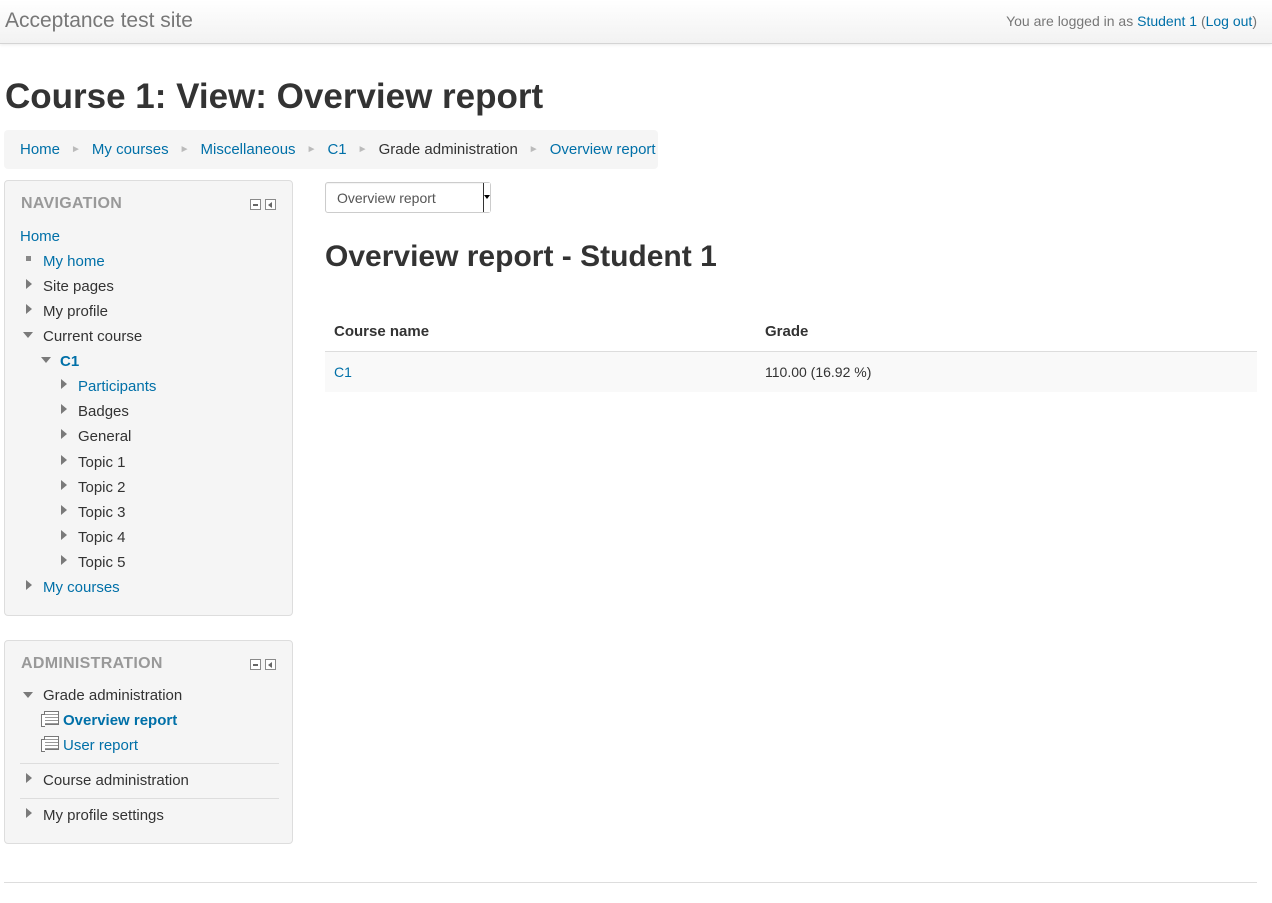  Describe the element at coordinates (263, 664) in the screenshot. I see `administration-block-controls` at that location.